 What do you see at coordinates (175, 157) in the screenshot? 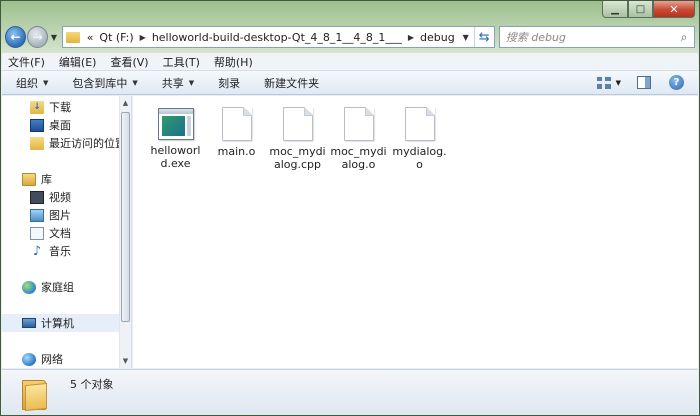
I see `file-name: helloworld.exe` at bounding box center [175, 157].